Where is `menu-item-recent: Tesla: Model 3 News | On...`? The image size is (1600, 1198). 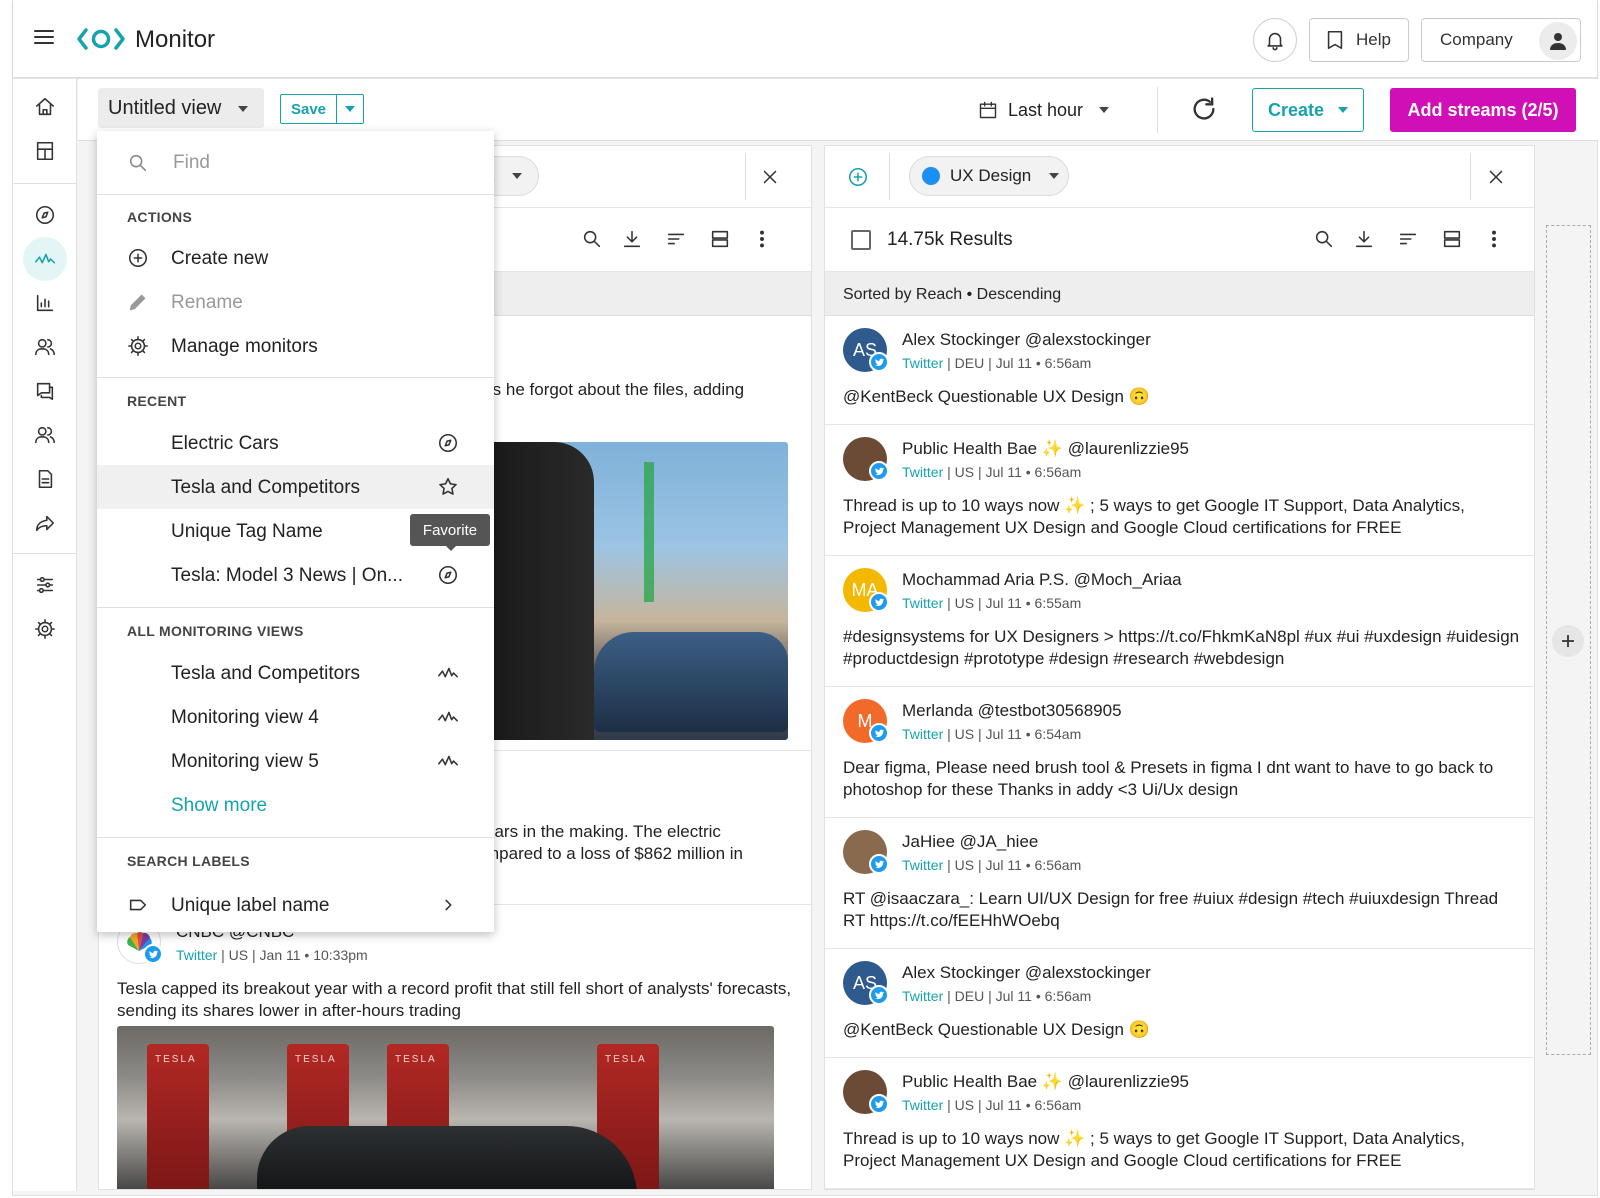 menu-item-recent: Tesla: Model 3 News | On... is located at coordinates (295, 575).